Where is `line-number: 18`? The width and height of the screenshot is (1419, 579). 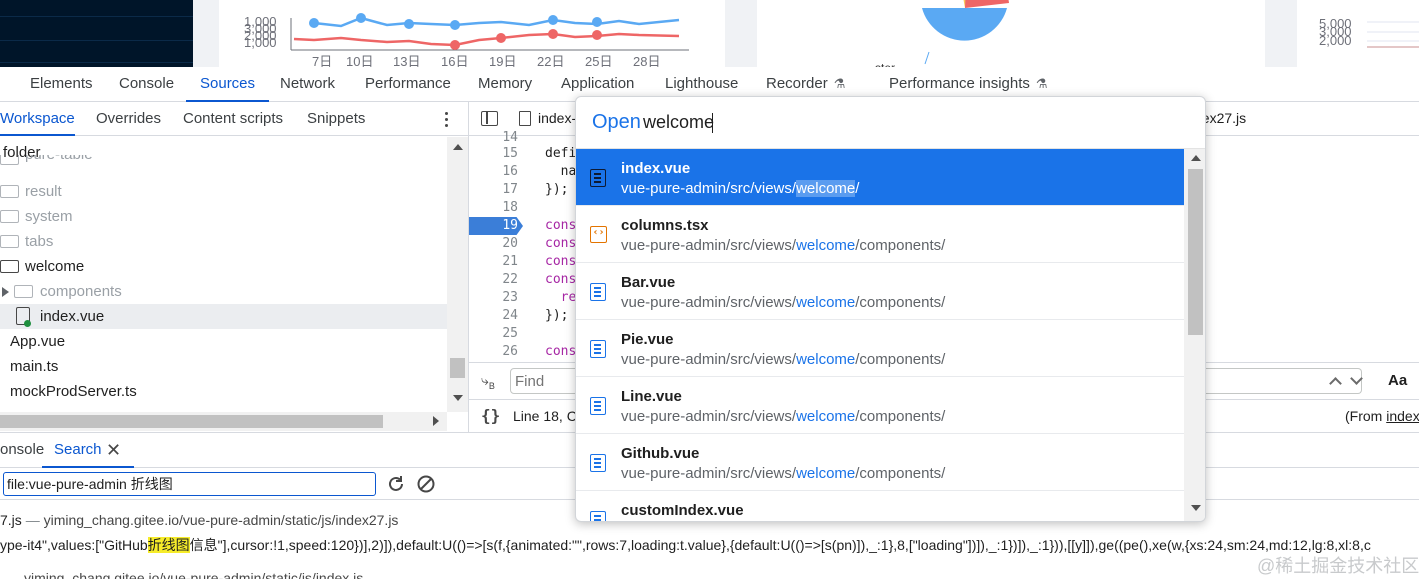
line-number: 18 is located at coordinates (510, 207).